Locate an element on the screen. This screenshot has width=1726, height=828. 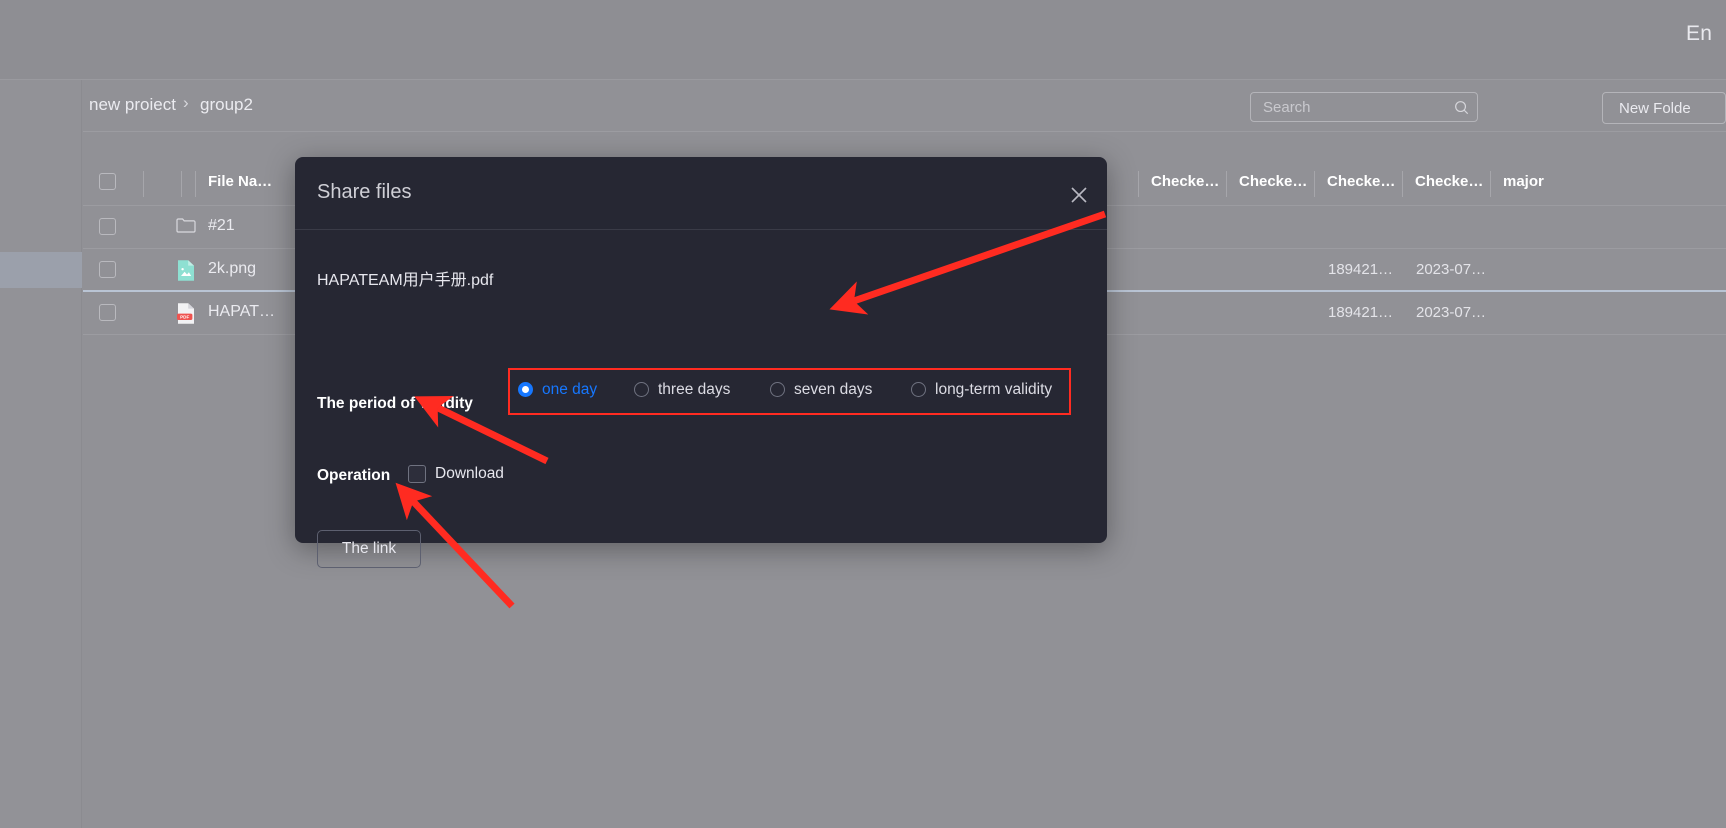
dialog-header: Share files is located at coordinates (701, 193).